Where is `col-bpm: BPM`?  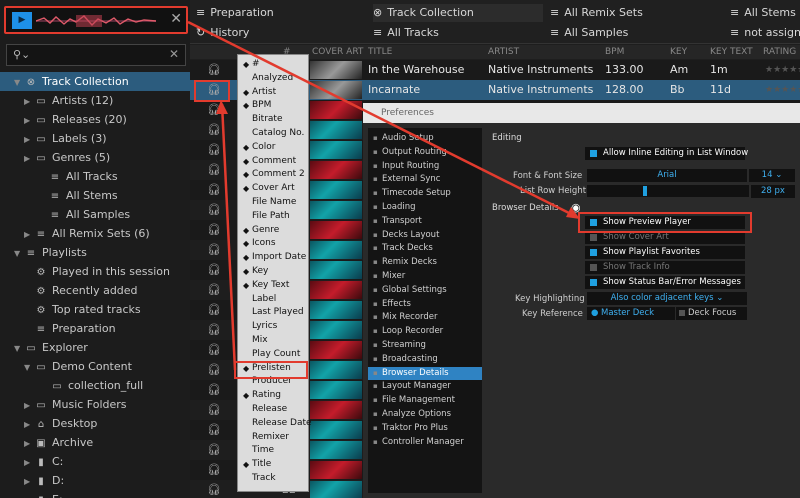
col-bpm: BPM is located at coordinates (614, 52).